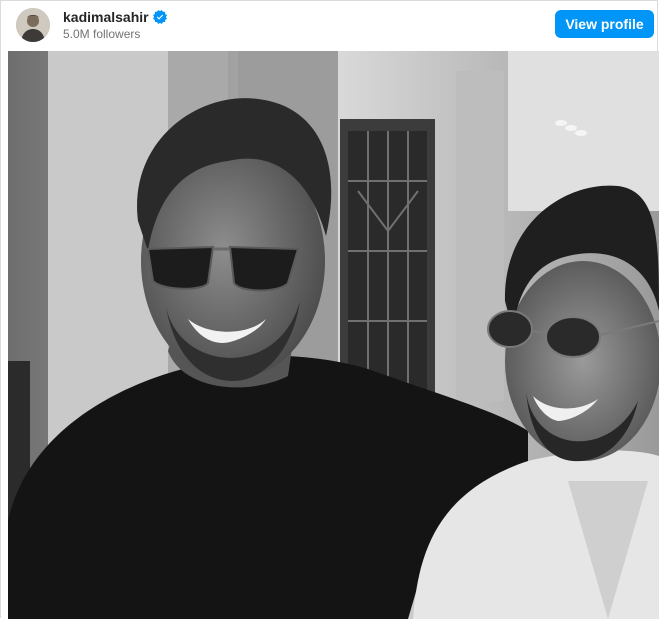  I want to click on followers-count: 5.0M followers, so click(102, 34).